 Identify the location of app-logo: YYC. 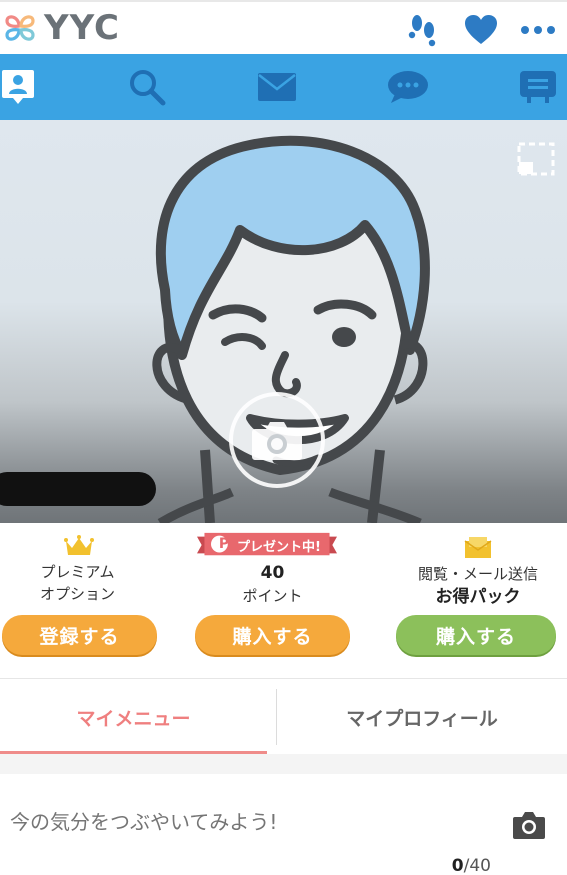
(61, 28).